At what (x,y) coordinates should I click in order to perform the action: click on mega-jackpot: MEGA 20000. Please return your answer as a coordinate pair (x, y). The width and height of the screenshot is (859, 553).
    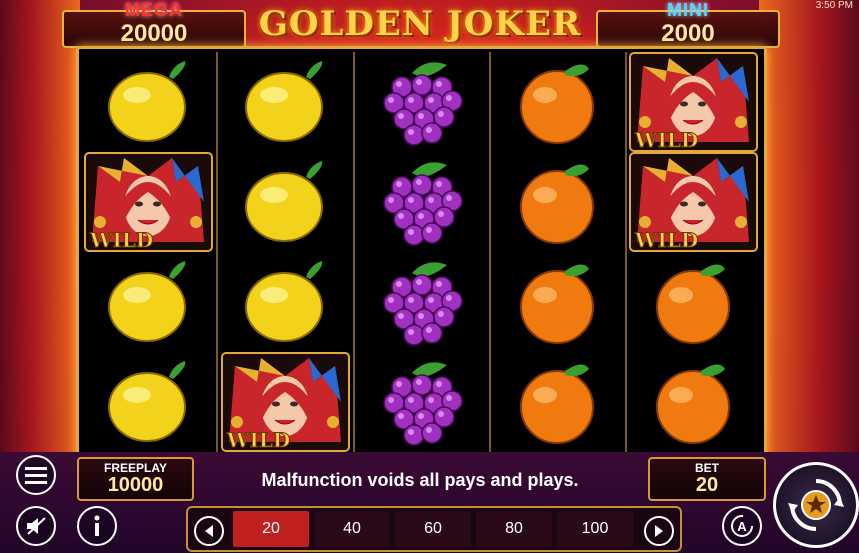
    Looking at the image, I should click on (154, 24).